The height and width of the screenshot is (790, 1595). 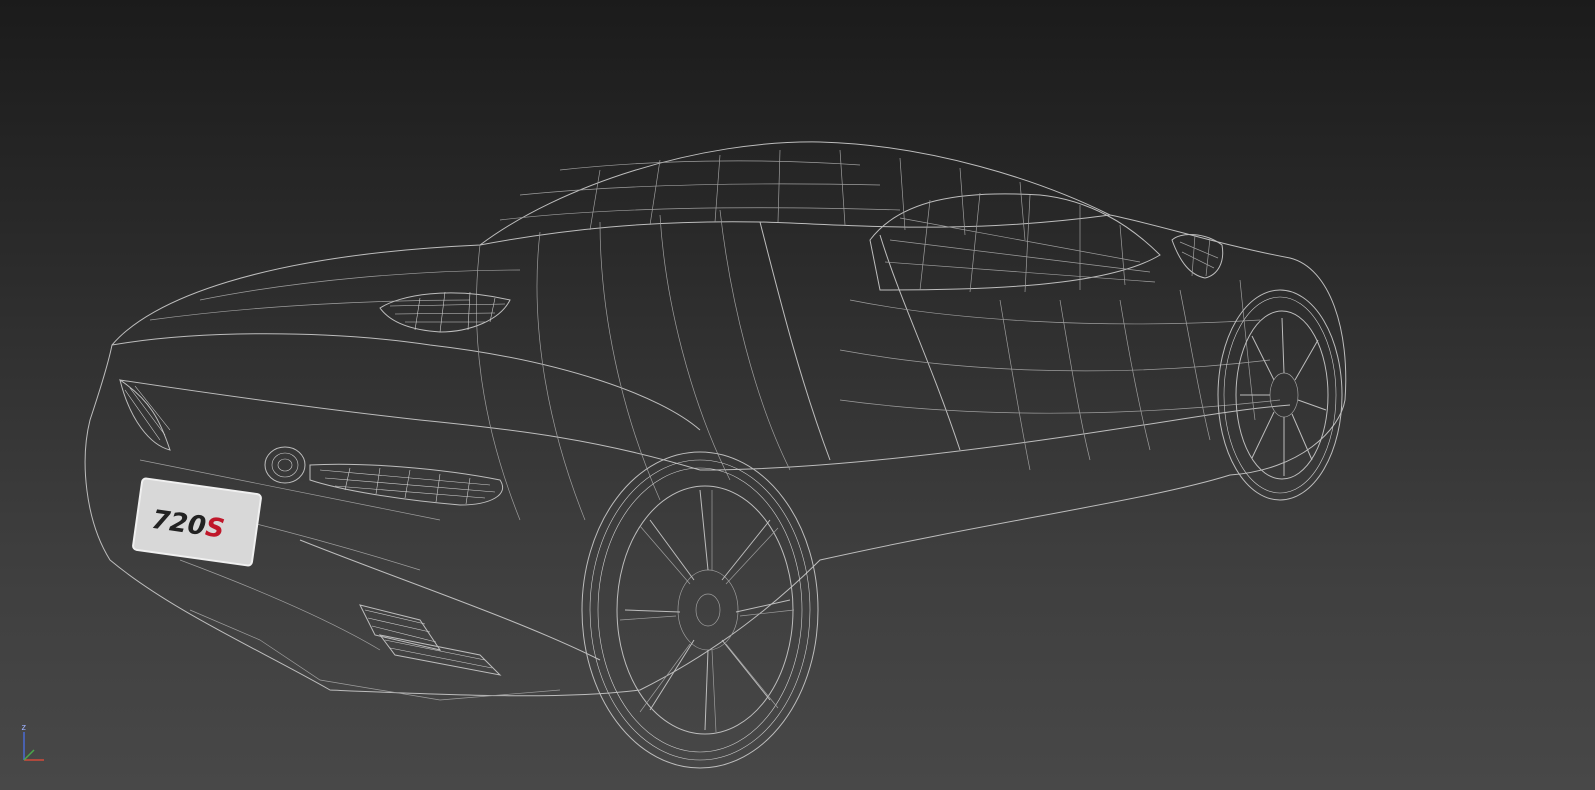 What do you see at coordinates (445, 312) in the screenshot?
I see `engine-vent` at bounding box center [445, 312].